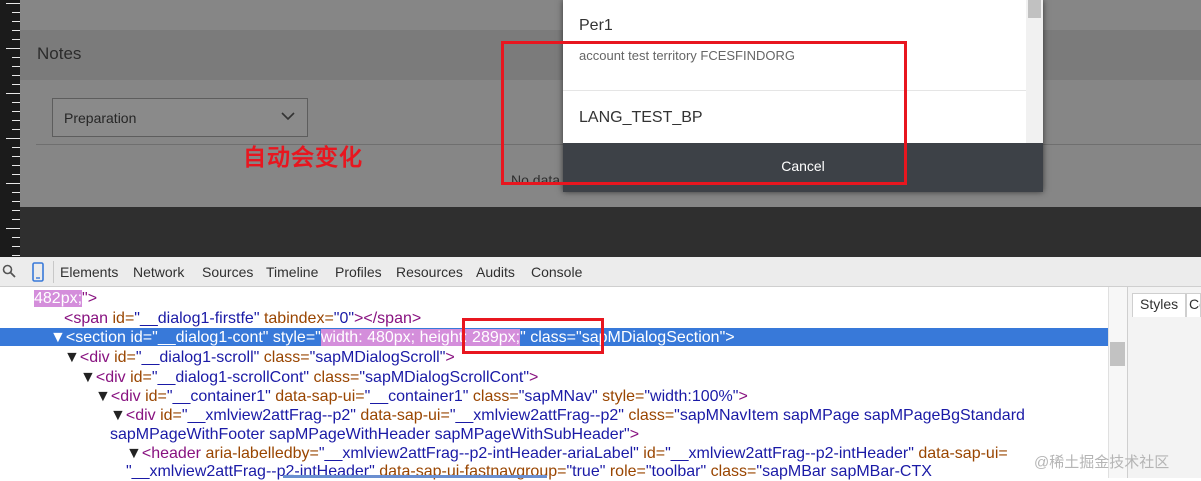 This screenshot has height=481, width=1201. I want to click on annotation-box-height, so click(533, 336).